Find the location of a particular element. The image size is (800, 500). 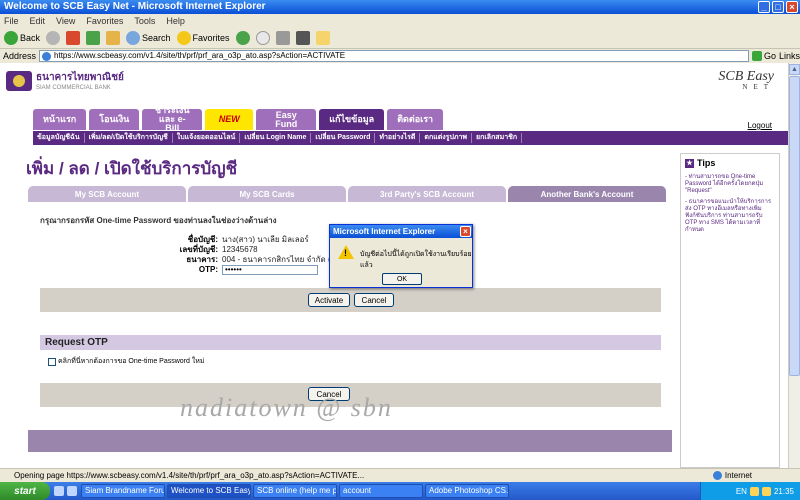

vertical-scrollbar: ▲ is located at coordinates (794, 265).